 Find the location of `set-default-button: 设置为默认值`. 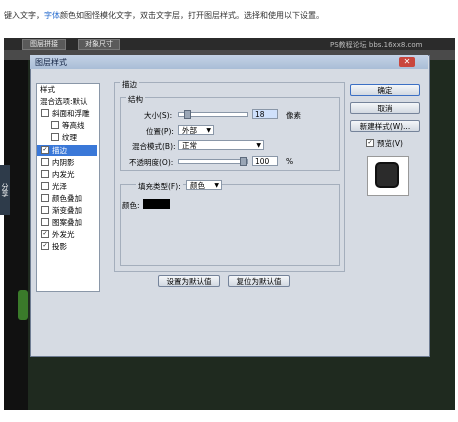

set-default-button: 设置为默认值 is located at coordinates (189, 281).